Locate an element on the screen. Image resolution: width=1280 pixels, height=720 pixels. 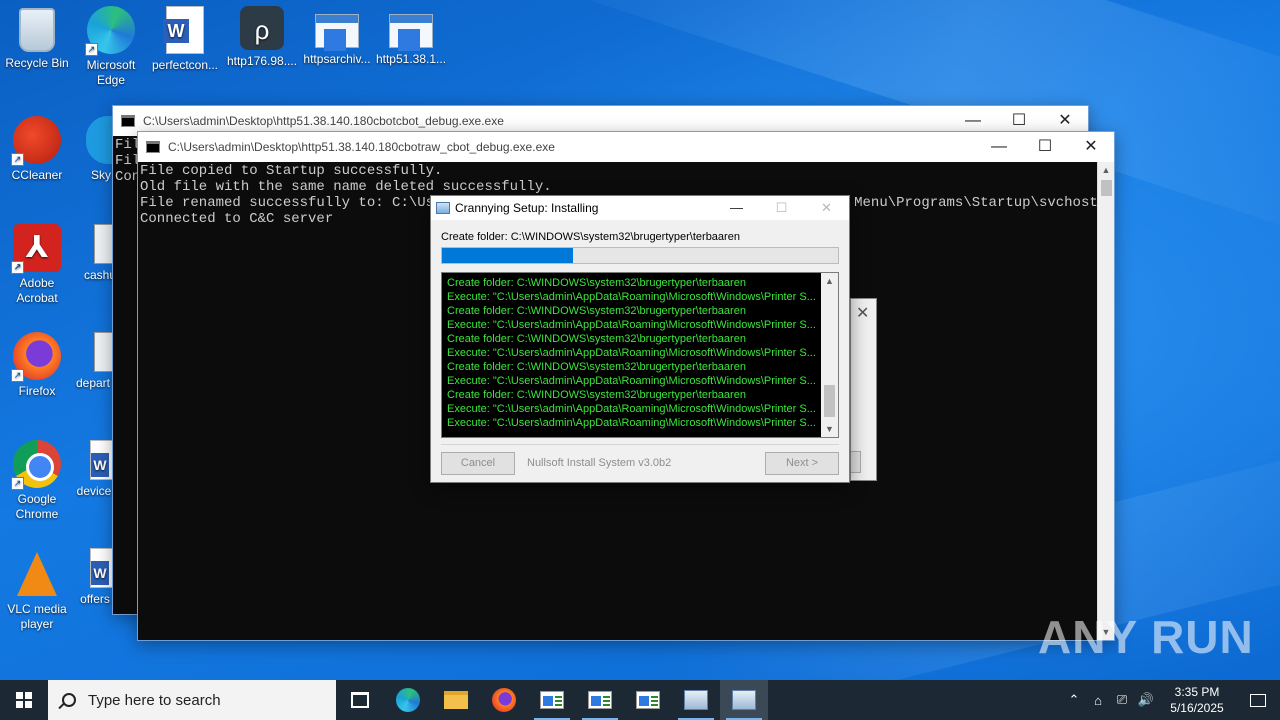
device-icon: ⌂ is located at coordinates (1098, 700).